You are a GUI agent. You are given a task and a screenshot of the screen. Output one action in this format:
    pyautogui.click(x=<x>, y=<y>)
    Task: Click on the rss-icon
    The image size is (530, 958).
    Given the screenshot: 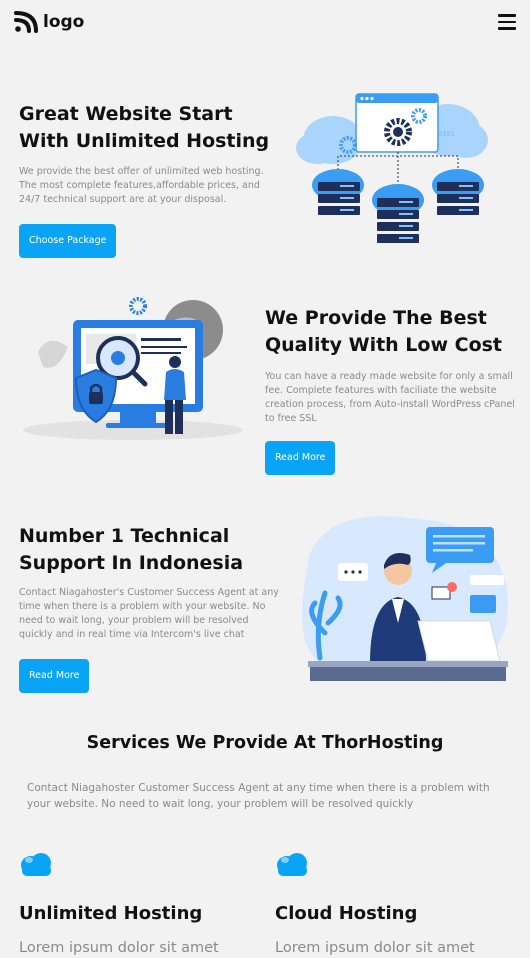 What is the action you would take?
    pyautogui.click(x=26, y=22)
    